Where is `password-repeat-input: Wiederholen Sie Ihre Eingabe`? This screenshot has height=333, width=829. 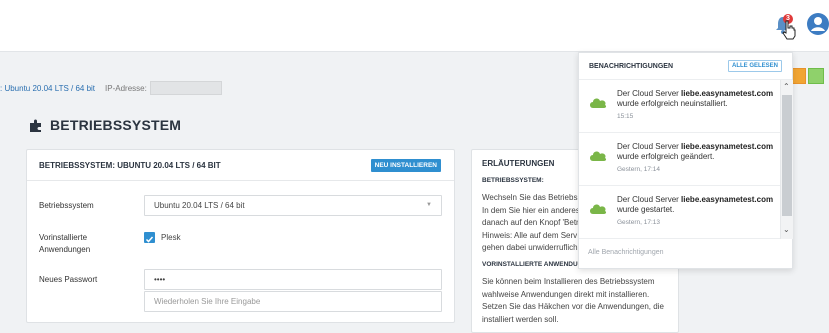
password-repeat-input: Wiederholen Sie Ihre Eingabe is located at coordinates (293, 301).